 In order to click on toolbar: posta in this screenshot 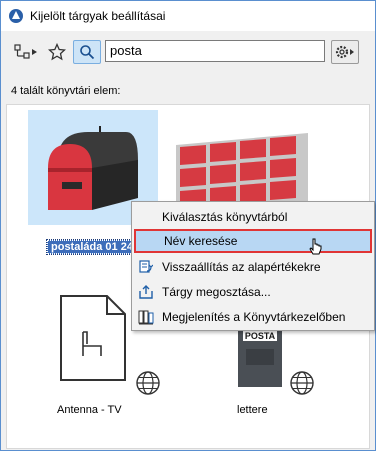, I will do `click(188, 52)`.